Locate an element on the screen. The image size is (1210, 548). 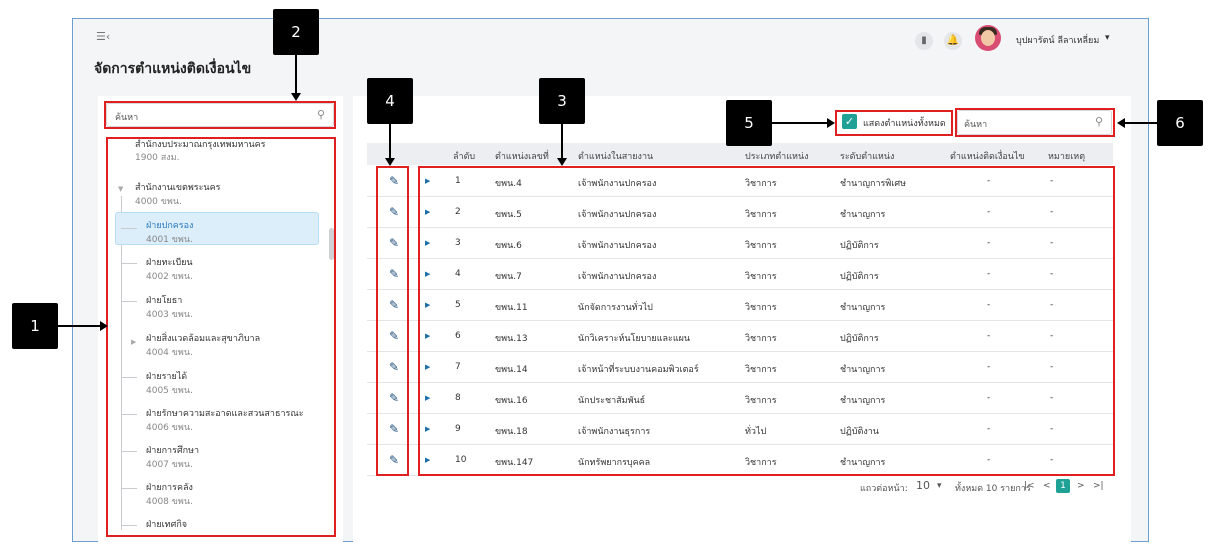
highlight-box-edit is located at coordinates (392, 321).